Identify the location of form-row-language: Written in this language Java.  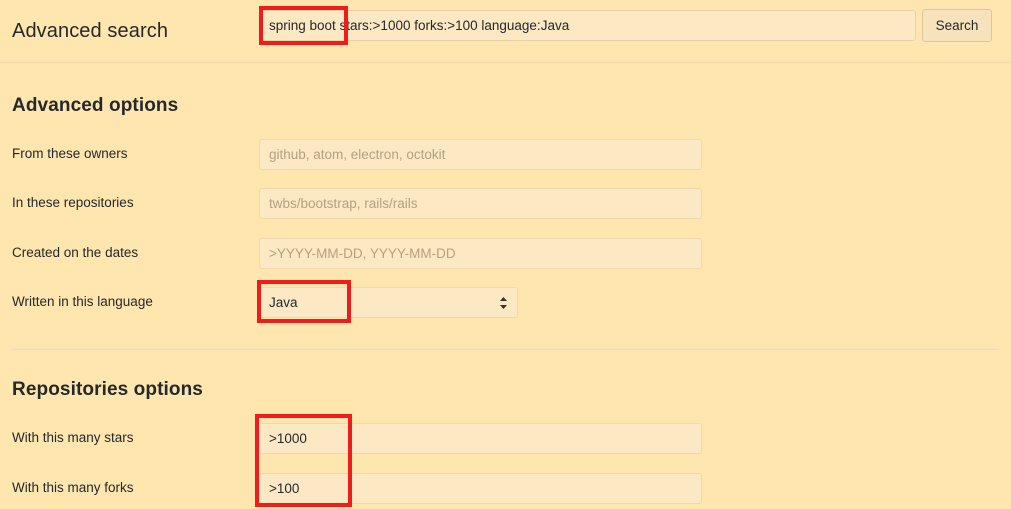
(505, 302).